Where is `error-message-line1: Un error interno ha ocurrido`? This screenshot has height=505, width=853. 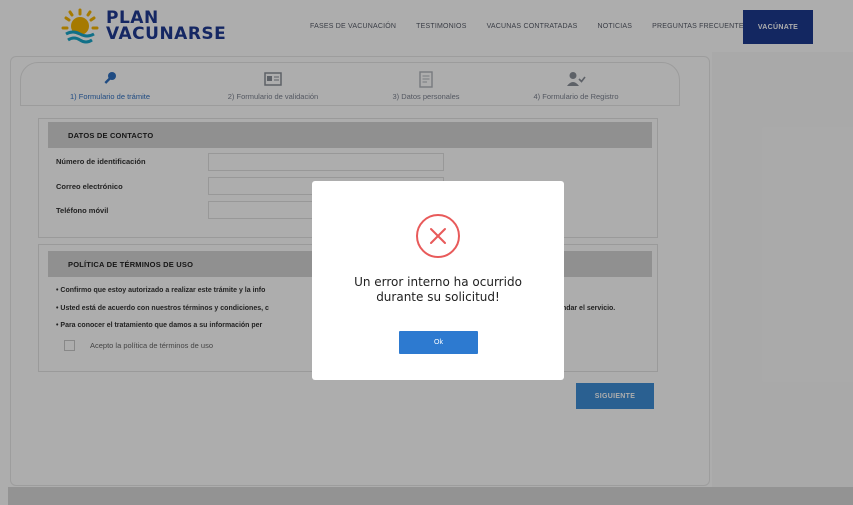 error-message-line1: Un error interno ha ocurrido is located at coordinates (438, 282).